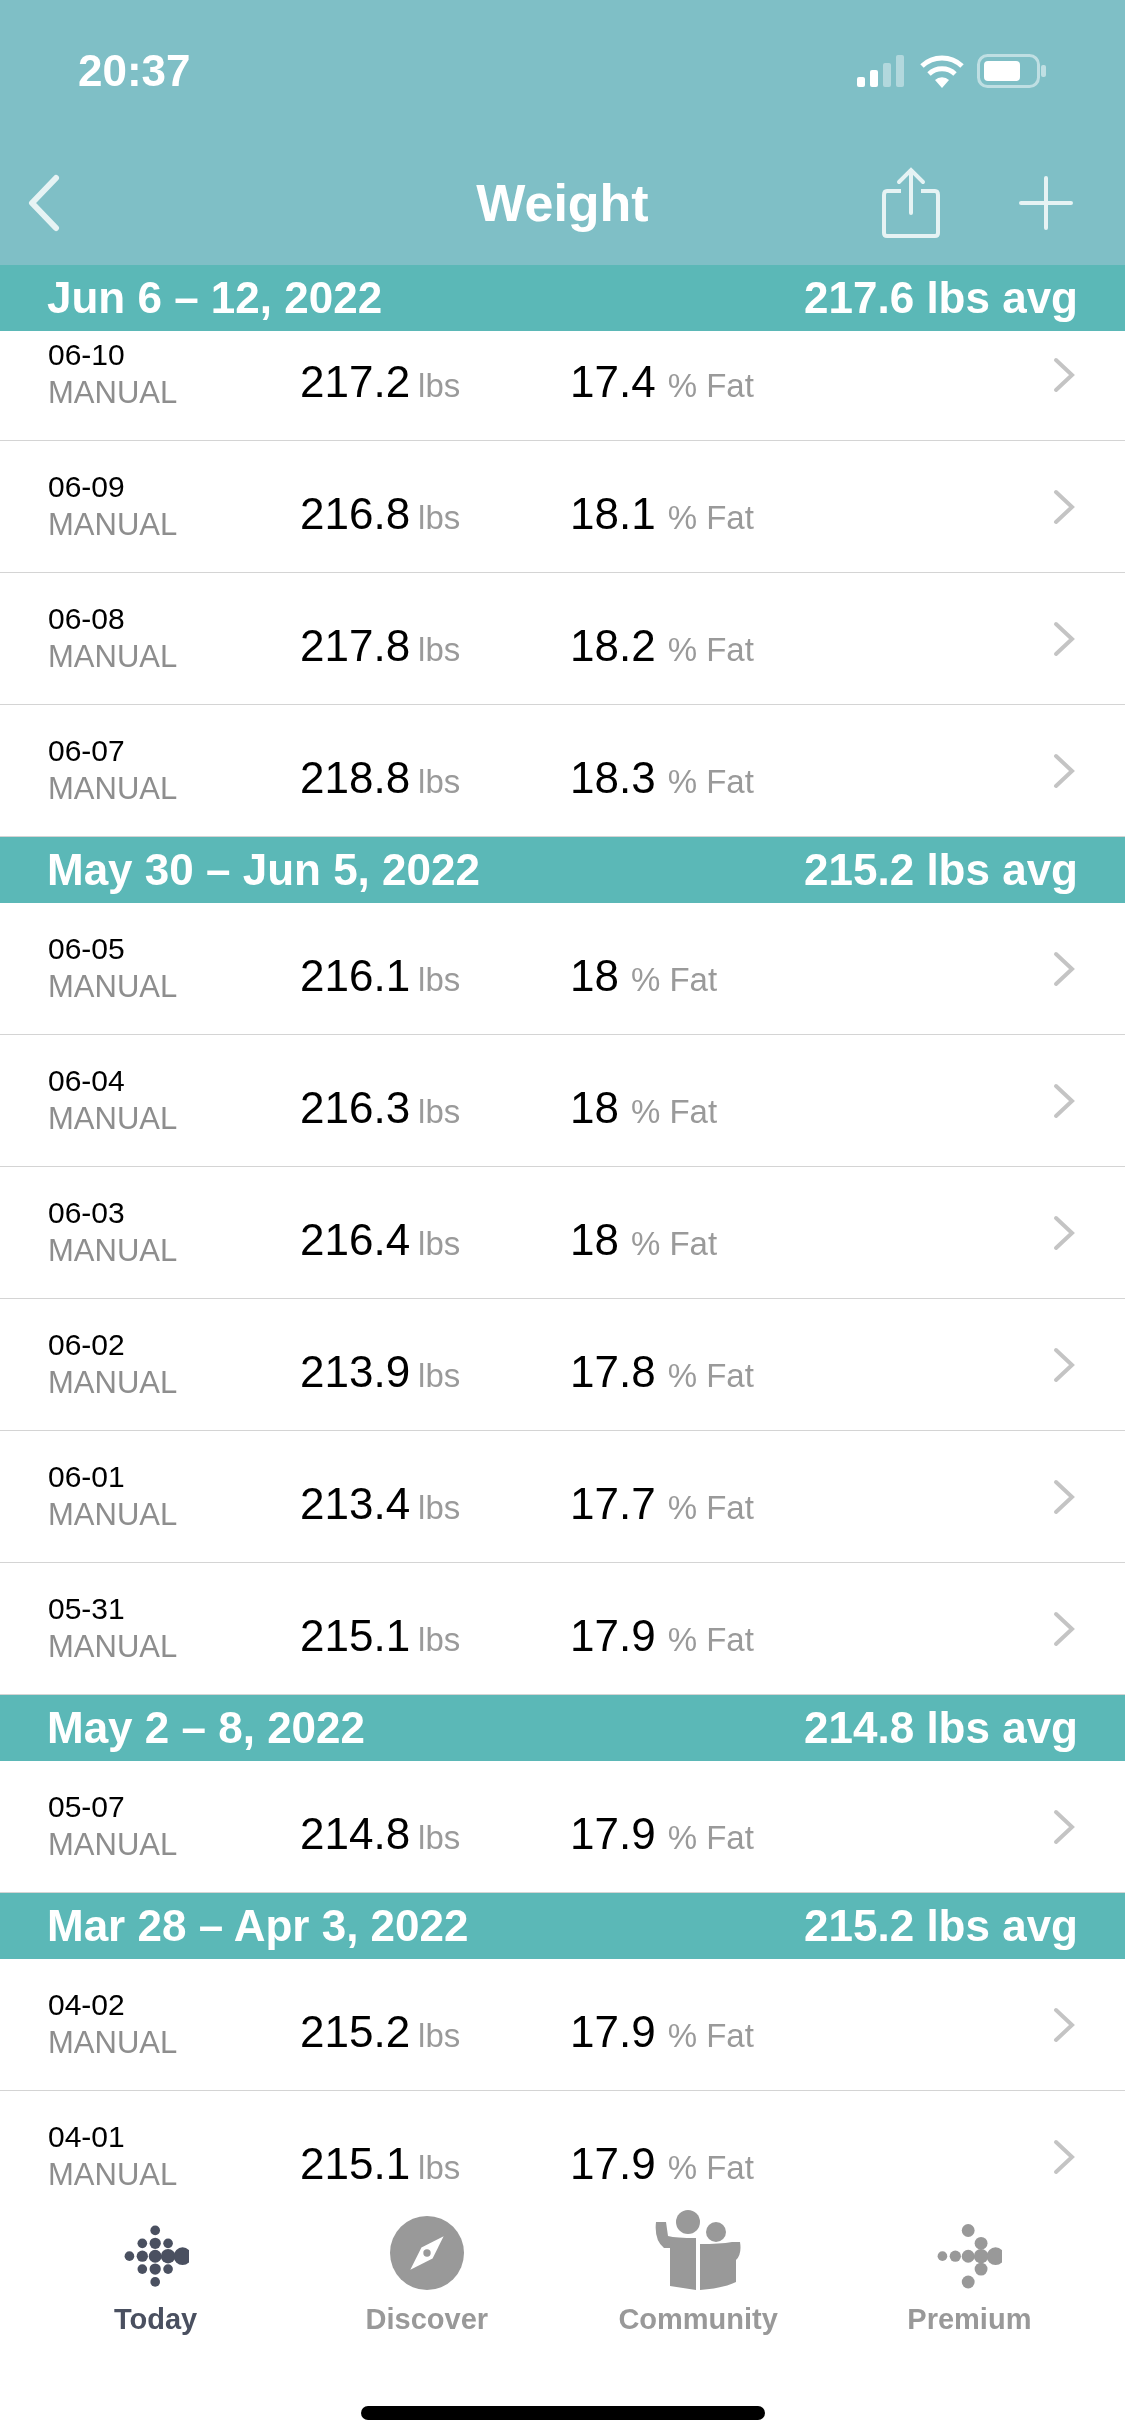 The width and height of the screenshot is (1125, 2436). I want to click on entry-date: 06-03, so click(87, 1213).